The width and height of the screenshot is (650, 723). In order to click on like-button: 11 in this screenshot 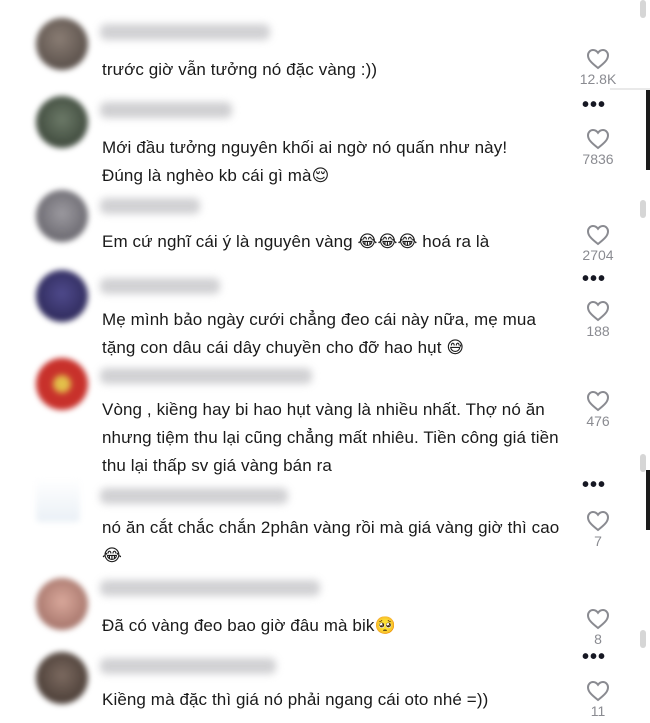, I will do `click(598, 699)`.